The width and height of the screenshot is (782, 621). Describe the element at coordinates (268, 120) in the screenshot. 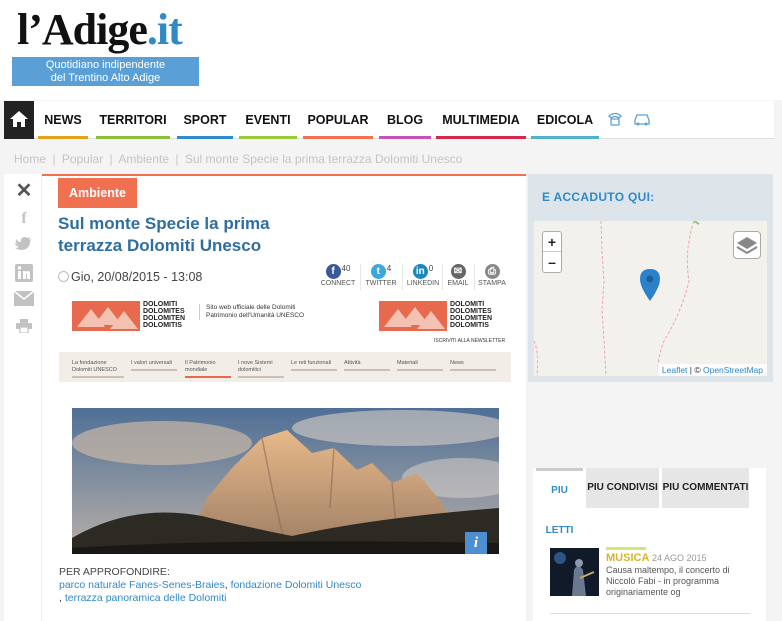

I see `nav-item-eventi: EVENTI` at that location.